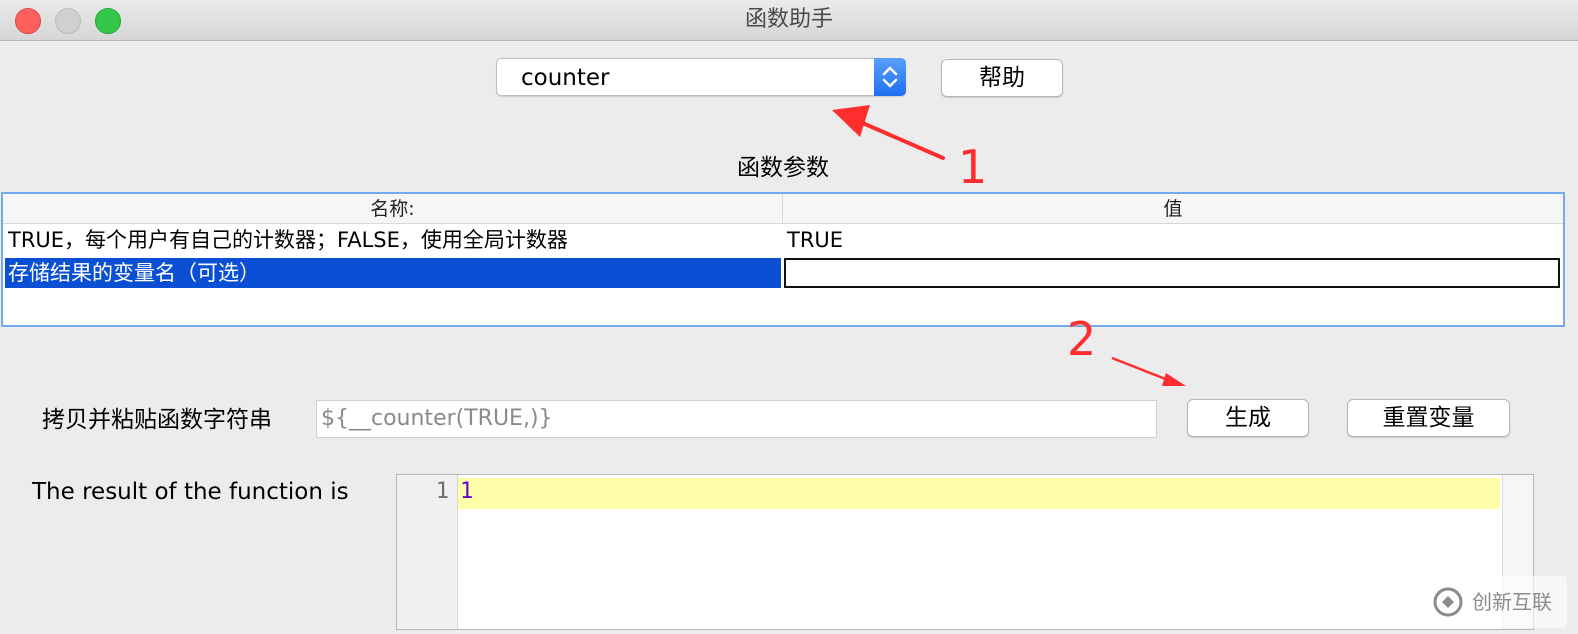  Describe the element at coordinates (973, 167) in the screenshot. I see `annotation-number-1: 1` at that location.